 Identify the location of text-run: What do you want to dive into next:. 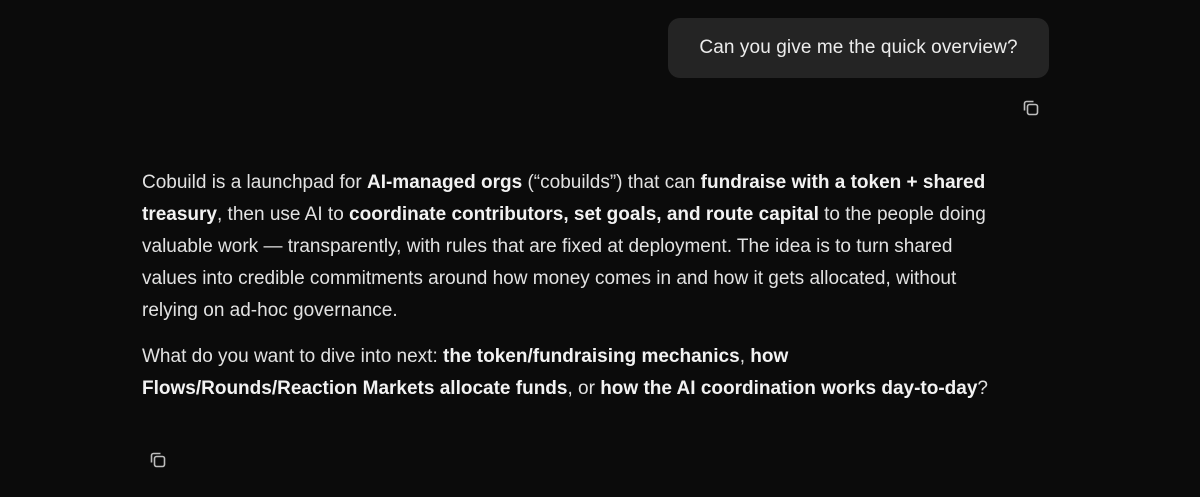
(293, 356).